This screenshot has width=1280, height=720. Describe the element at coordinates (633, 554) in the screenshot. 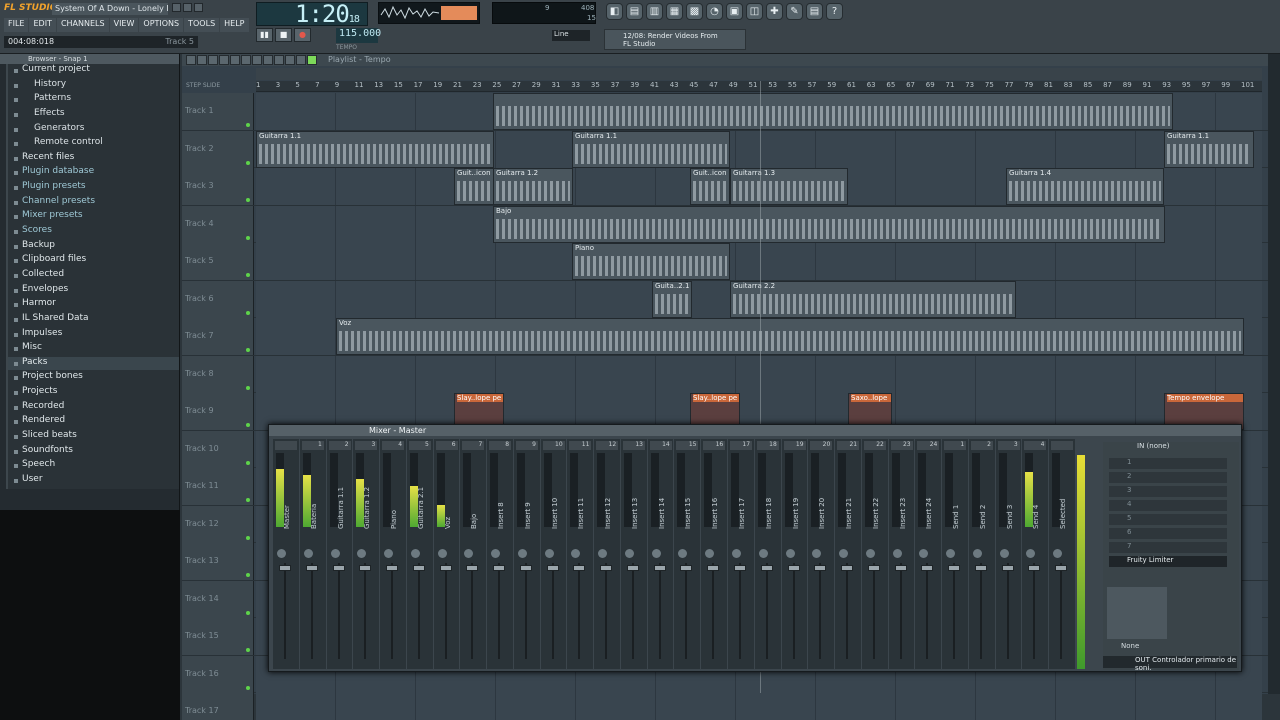

I see `mixer-strip: 13 Insert 13` at that location.